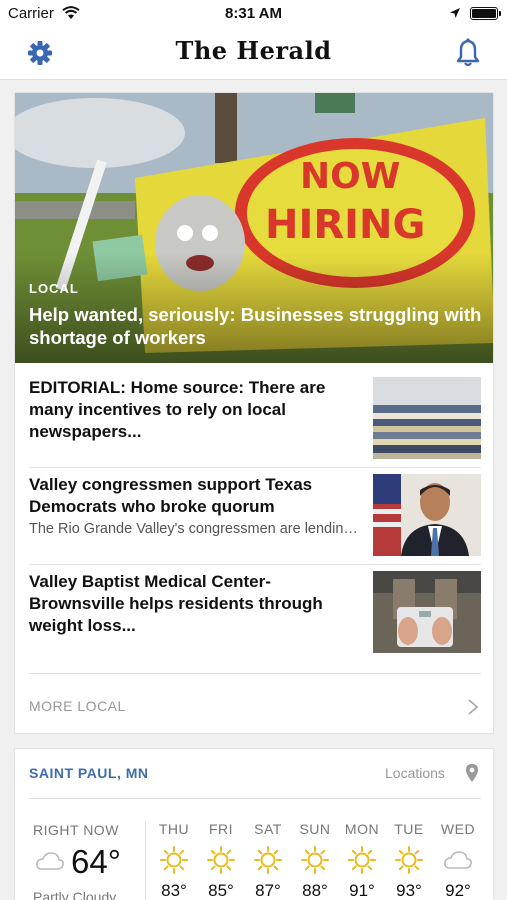 This screenshot has width=507, height=900. I want to click on app-logo: The Herald, so click(253, 50).